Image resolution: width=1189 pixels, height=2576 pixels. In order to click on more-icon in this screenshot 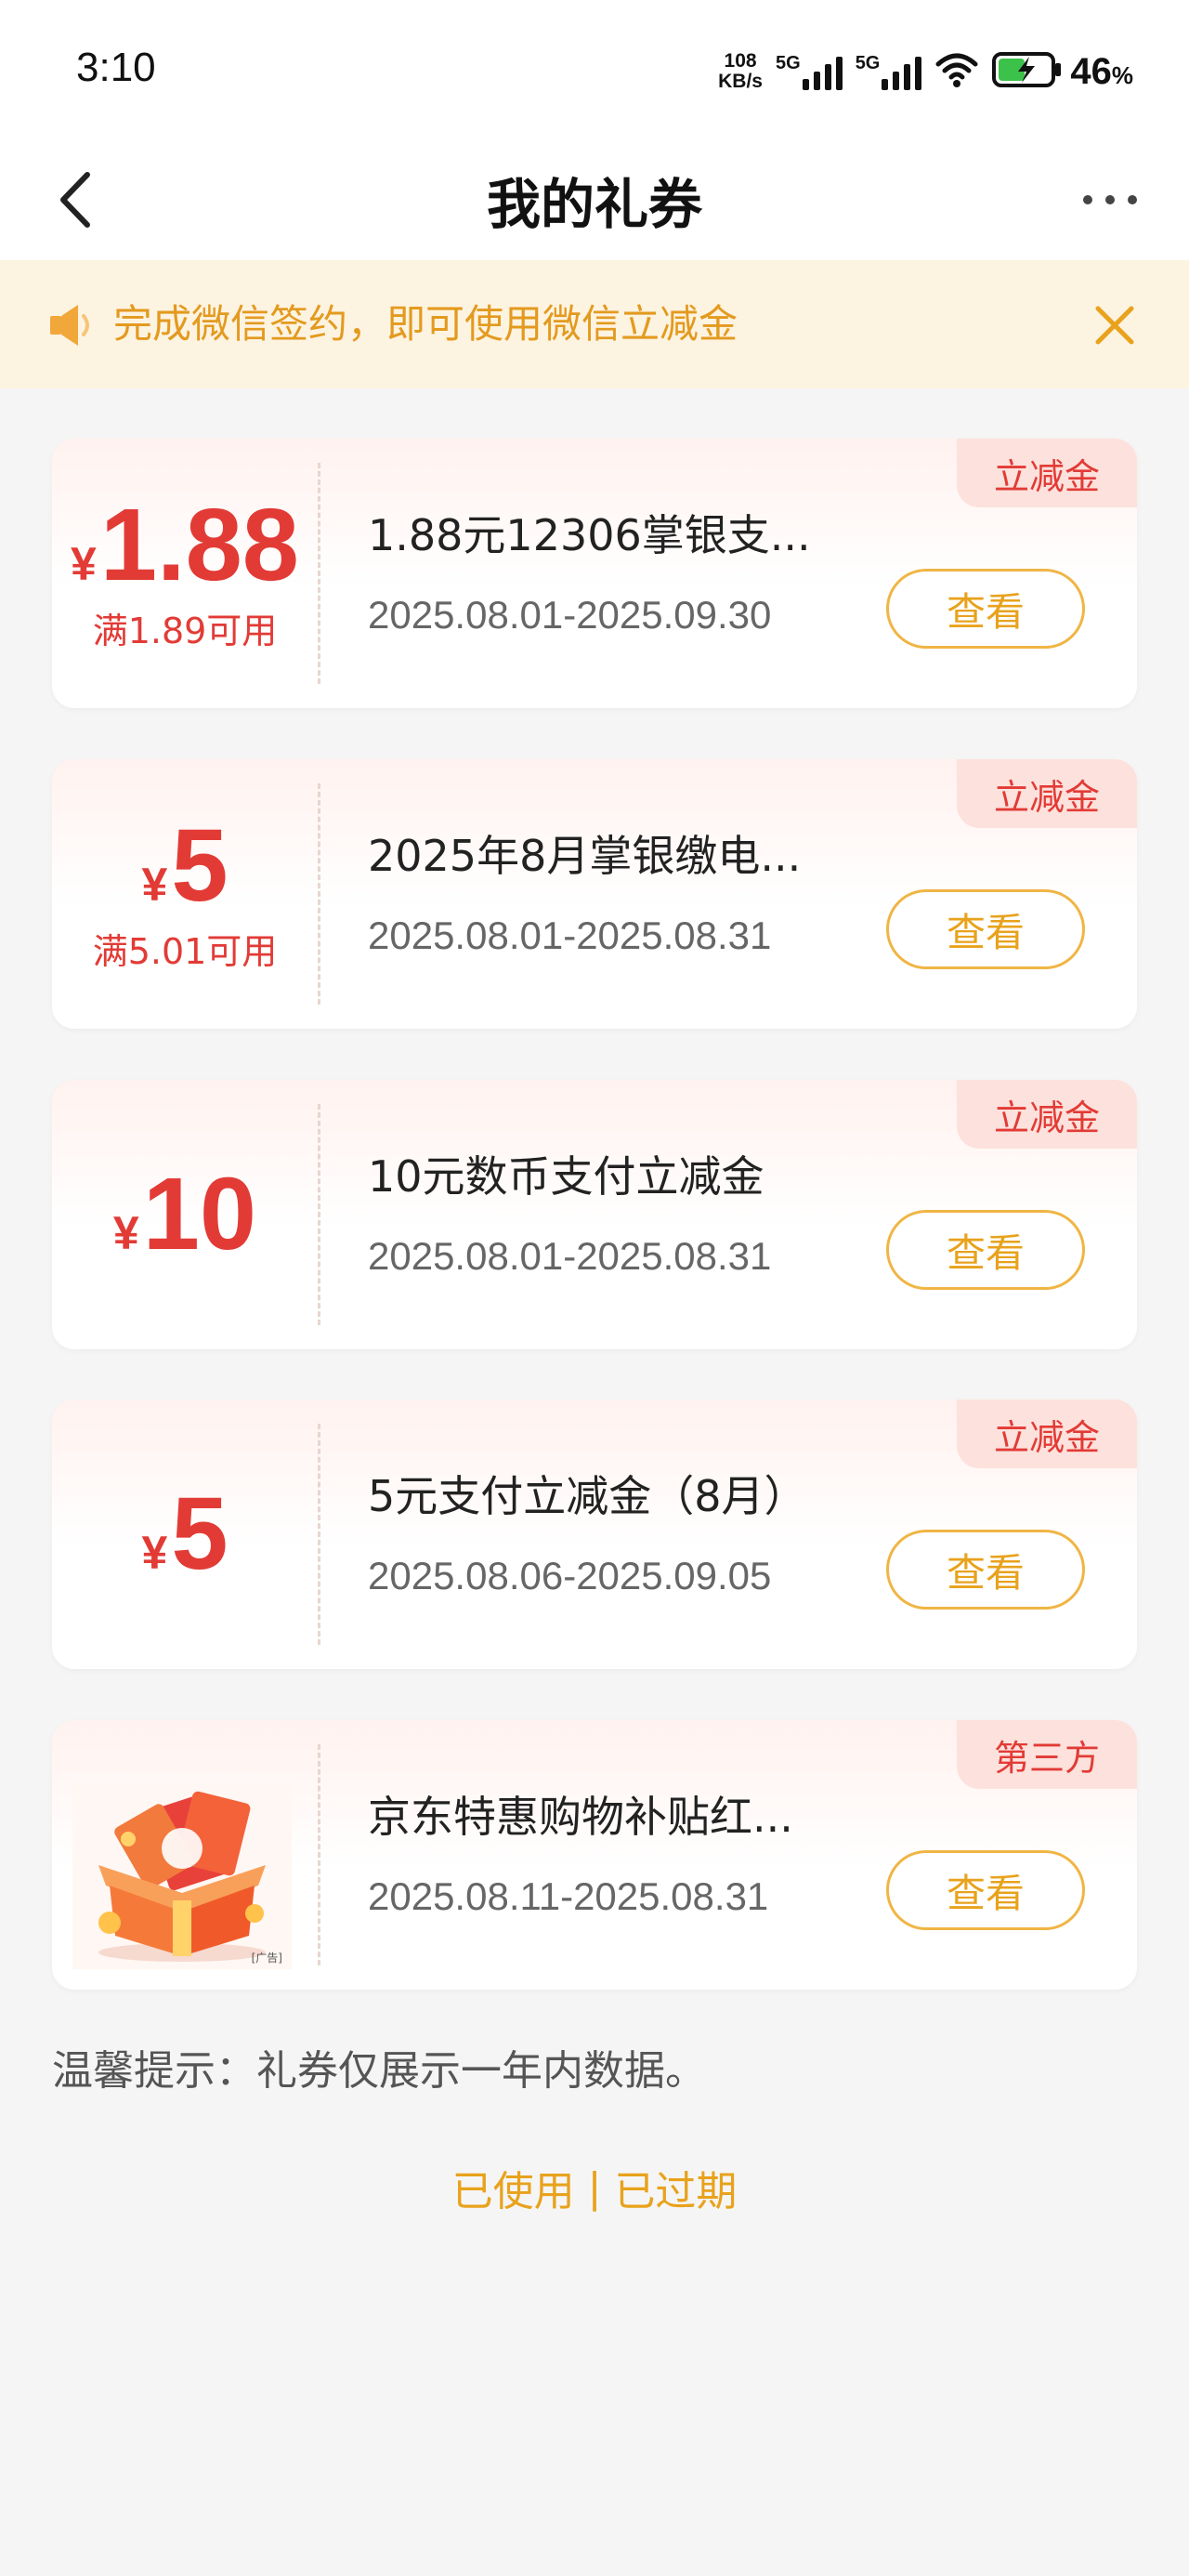, I will do `click(1110, 199)`.